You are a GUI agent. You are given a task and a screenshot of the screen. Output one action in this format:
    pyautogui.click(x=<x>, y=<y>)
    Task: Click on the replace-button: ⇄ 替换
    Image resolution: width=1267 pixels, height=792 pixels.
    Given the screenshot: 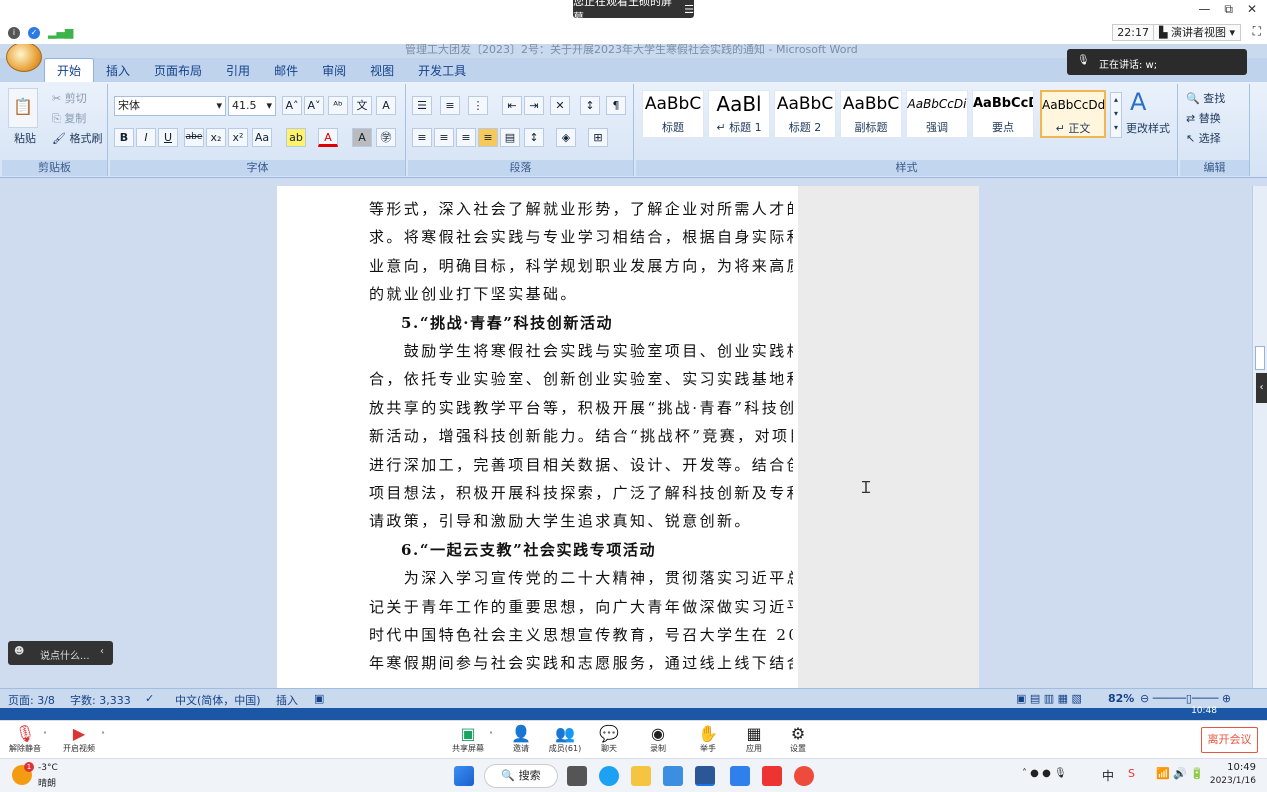 What is the action you would take?
    pyautogui.click(x=1203, y=118)
    